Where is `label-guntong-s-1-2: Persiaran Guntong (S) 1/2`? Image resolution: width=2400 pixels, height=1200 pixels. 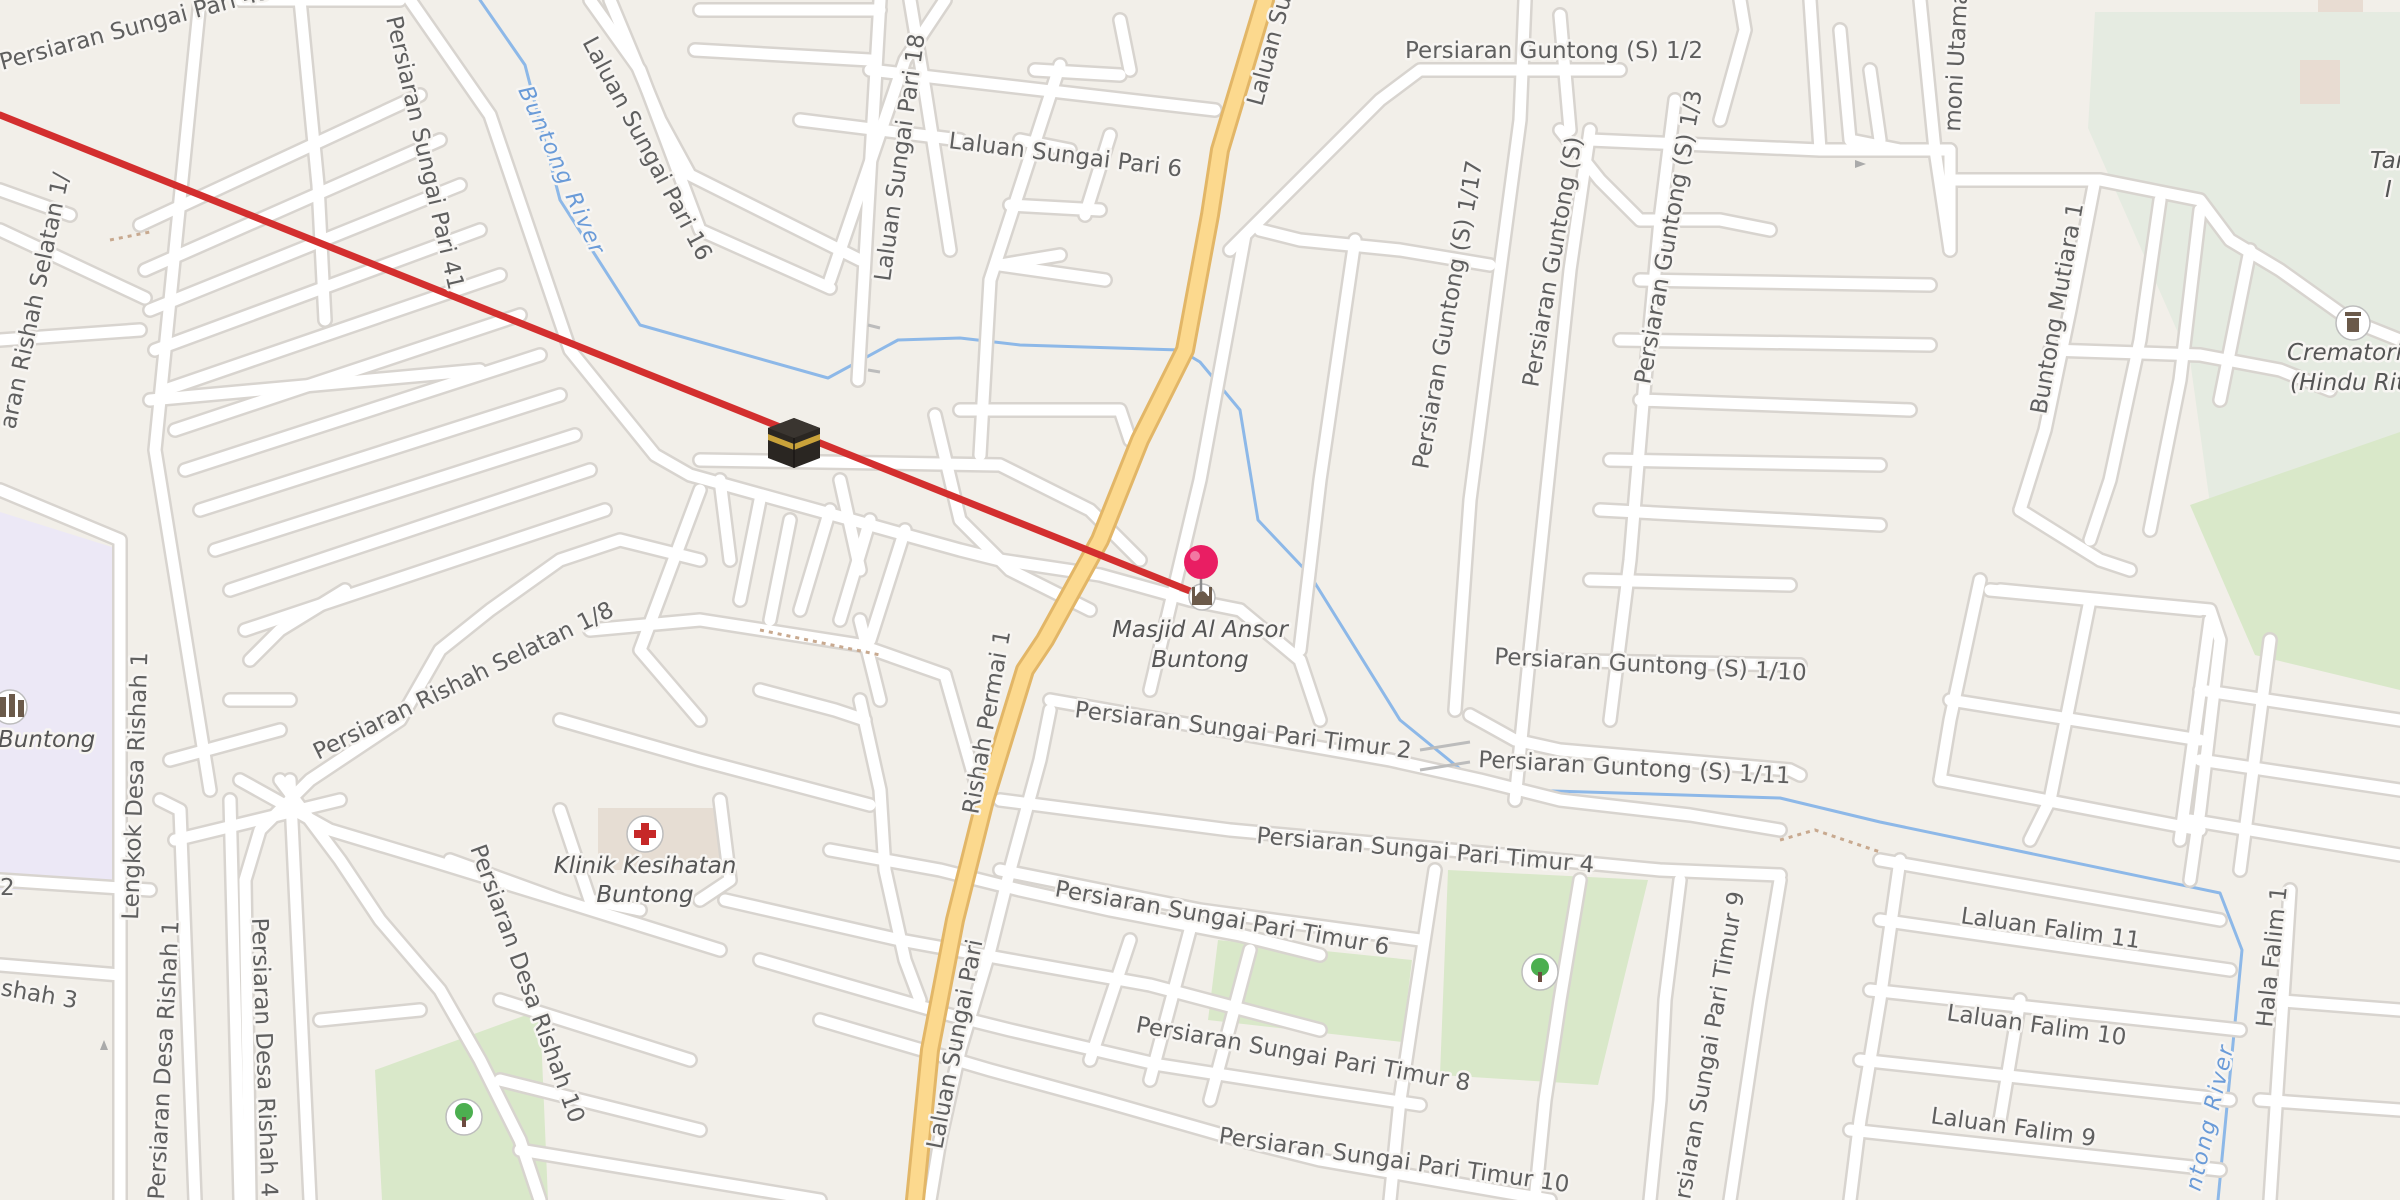 label-guntong-s-1-2: Persiaran Guntong (S) 1/2 is located at coordinates (1554, 51).